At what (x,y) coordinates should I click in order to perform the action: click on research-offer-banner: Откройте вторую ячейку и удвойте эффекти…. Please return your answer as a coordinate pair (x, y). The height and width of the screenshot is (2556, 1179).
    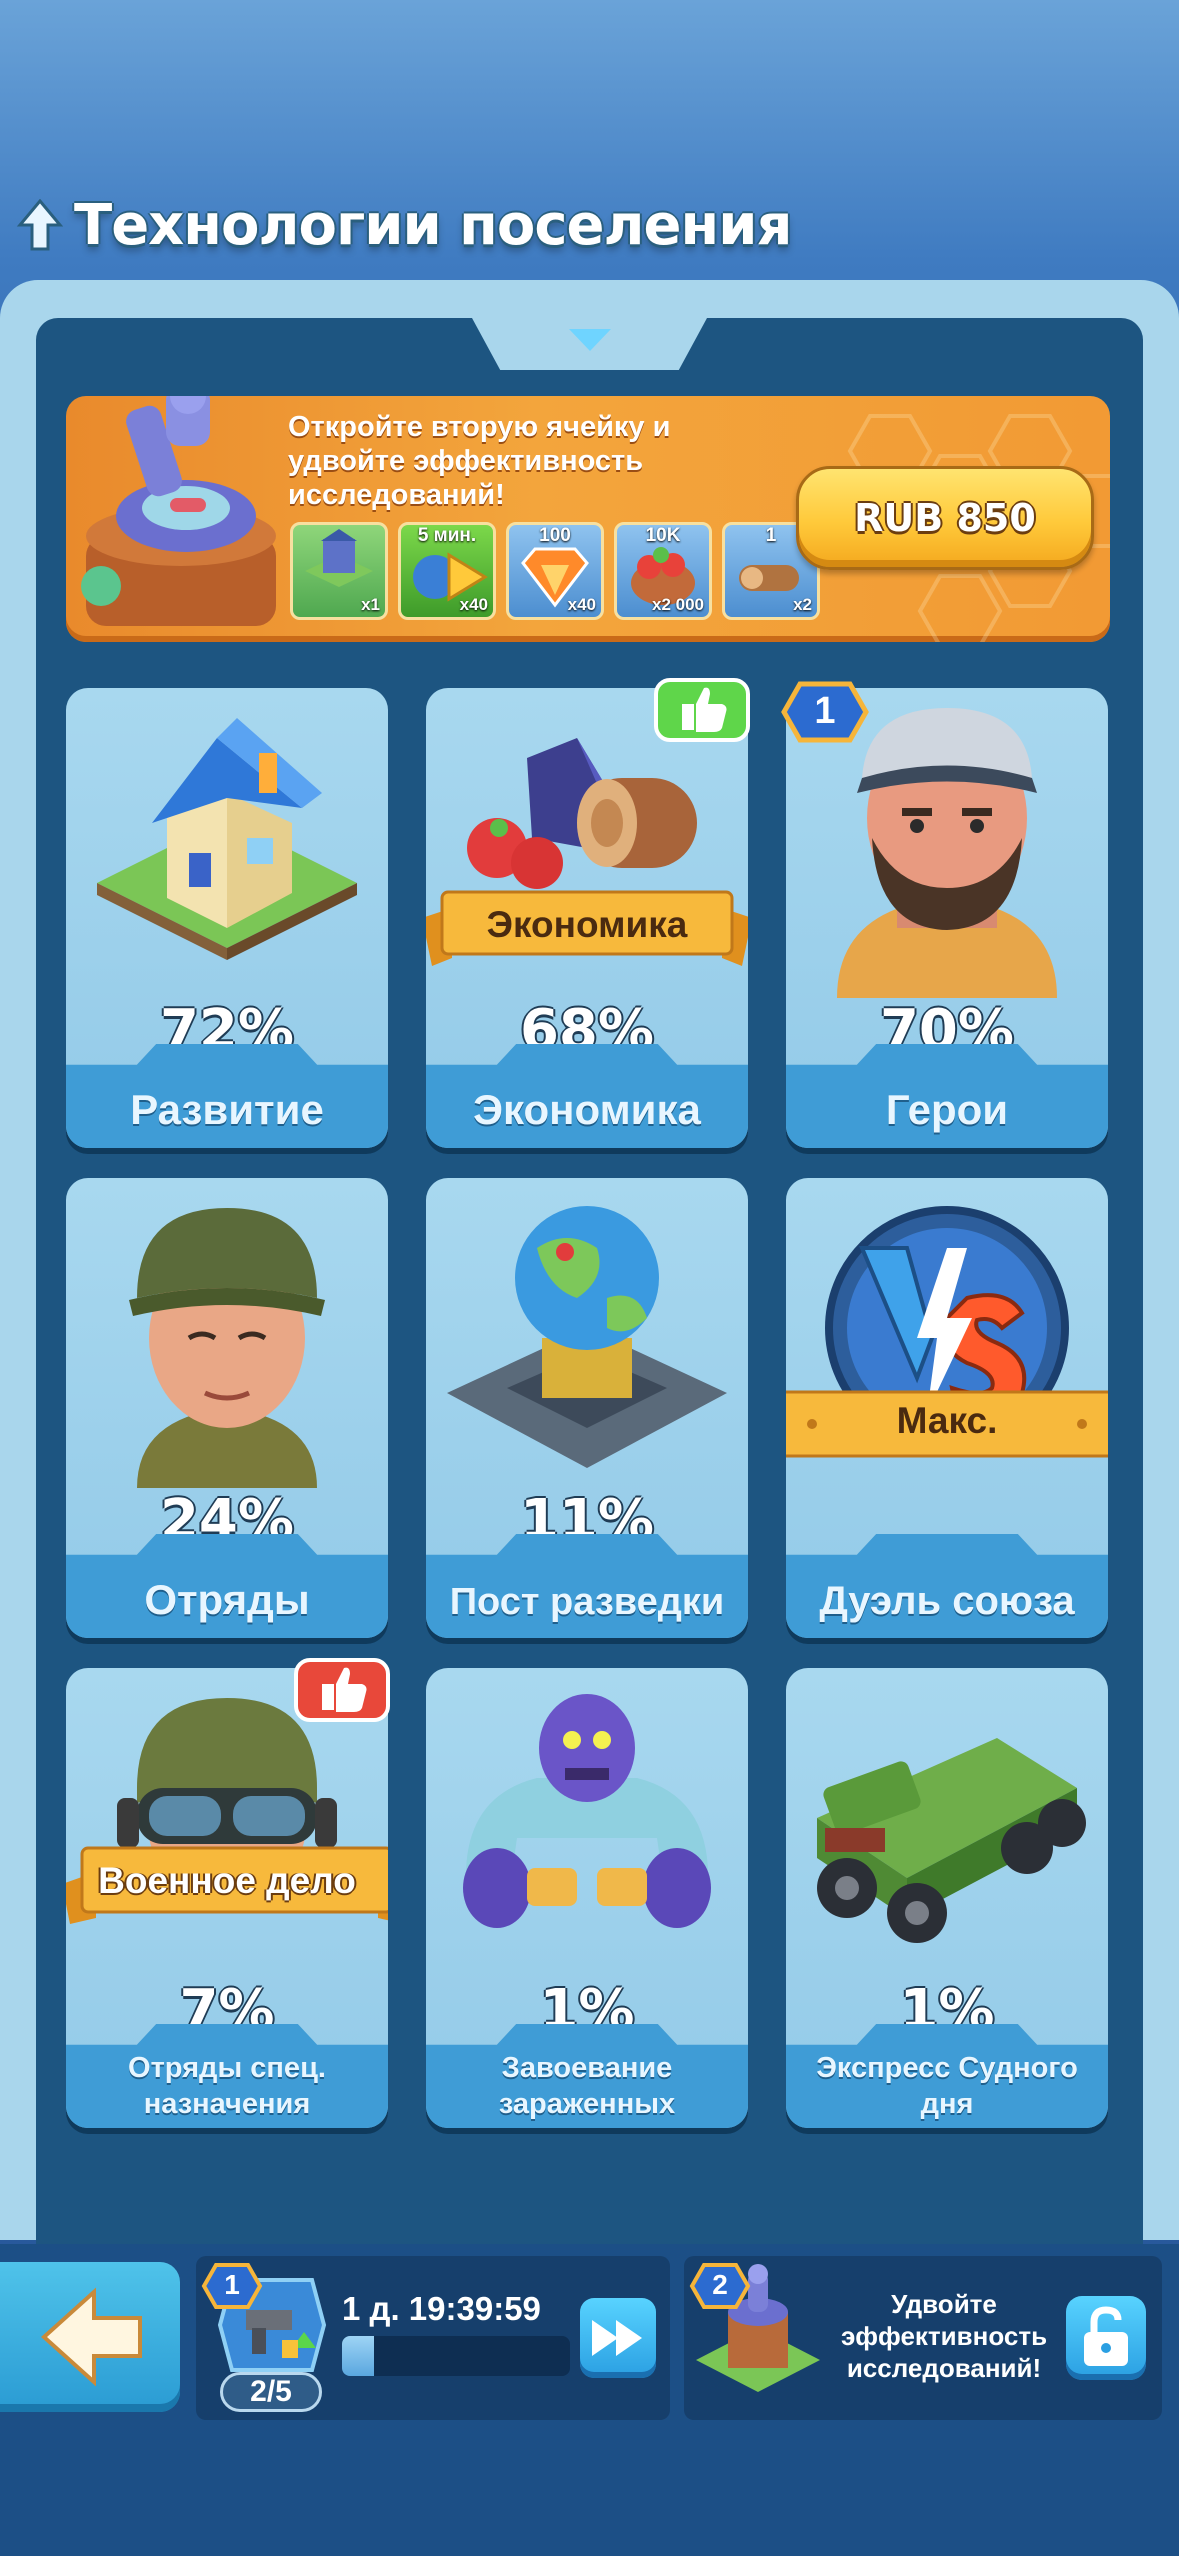
    Looking at the image, I should click on (588, 519).